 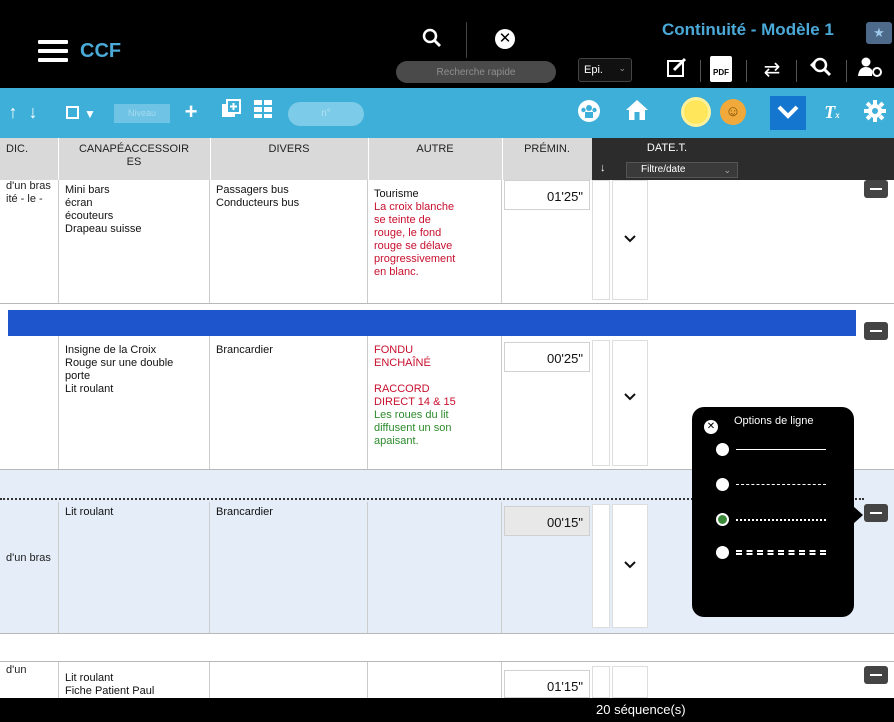 I want to click on col-header-premin: PRÉMIN., so click(x=547, y=159).